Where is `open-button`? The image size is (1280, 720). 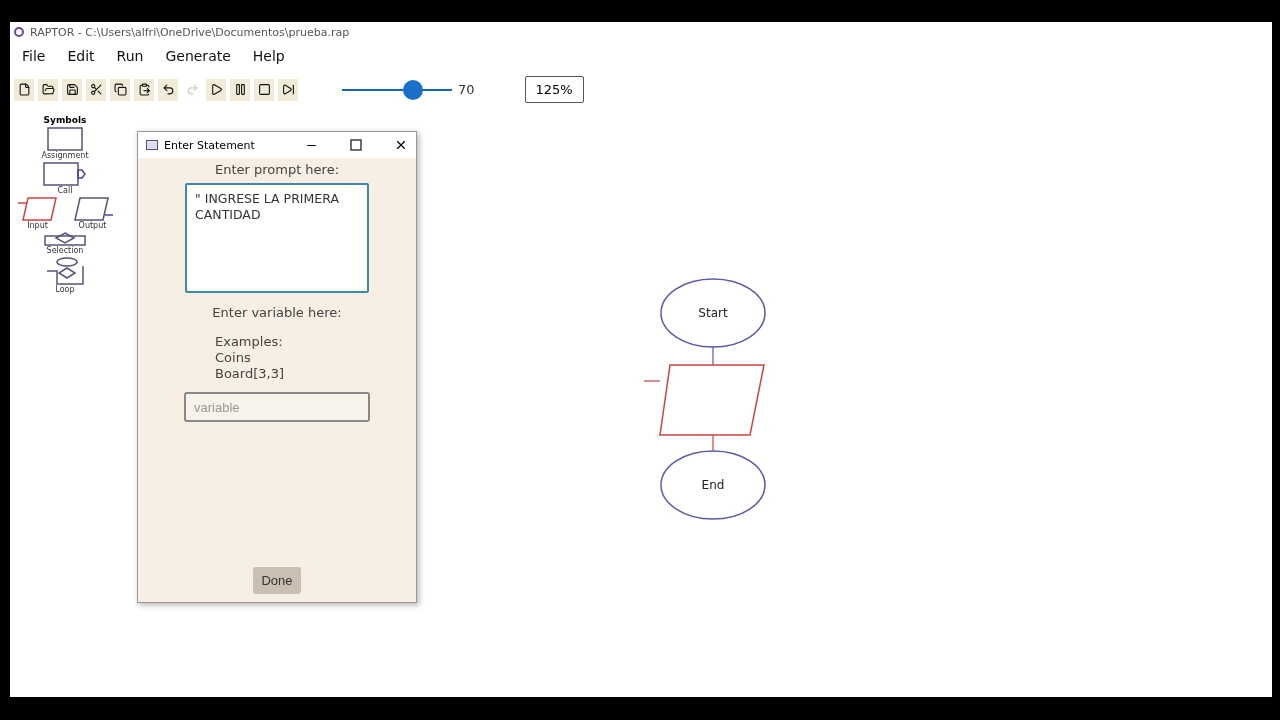 open-button is located at coordinates (48, 89).